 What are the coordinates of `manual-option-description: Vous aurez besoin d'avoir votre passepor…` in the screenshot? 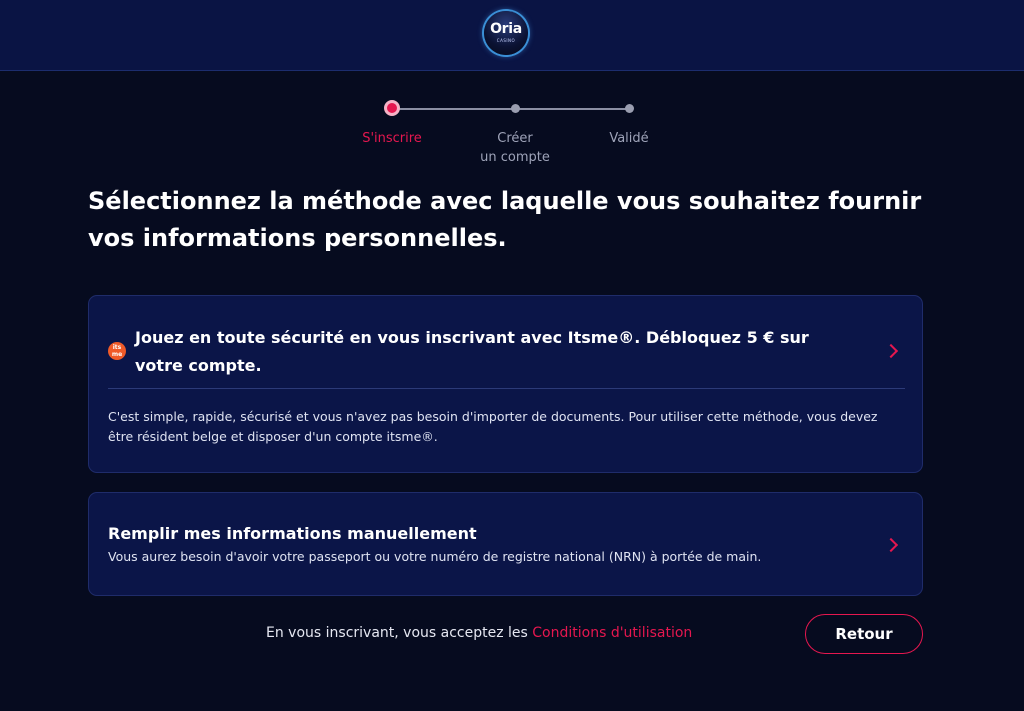 It's located at (435, 556).